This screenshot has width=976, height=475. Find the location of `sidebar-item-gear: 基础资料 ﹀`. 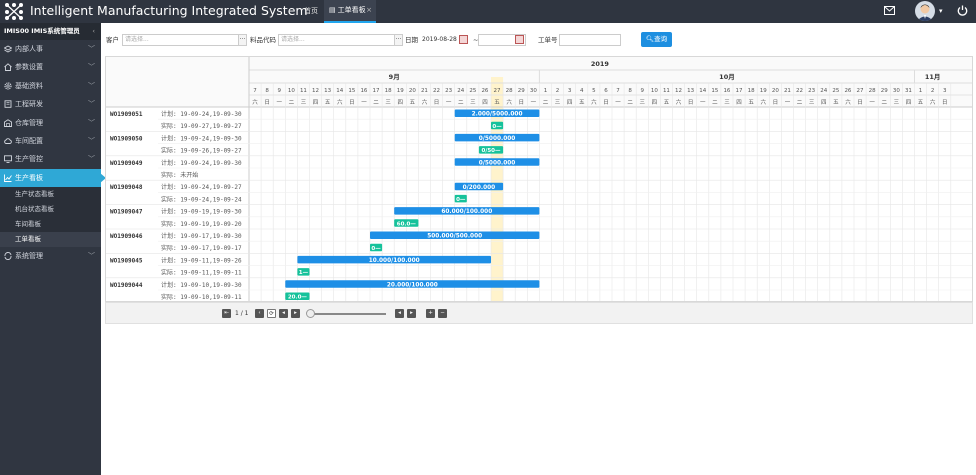

sidebar-item-gear: 基础资料 ﹀ is located at coordinates (50, 86).